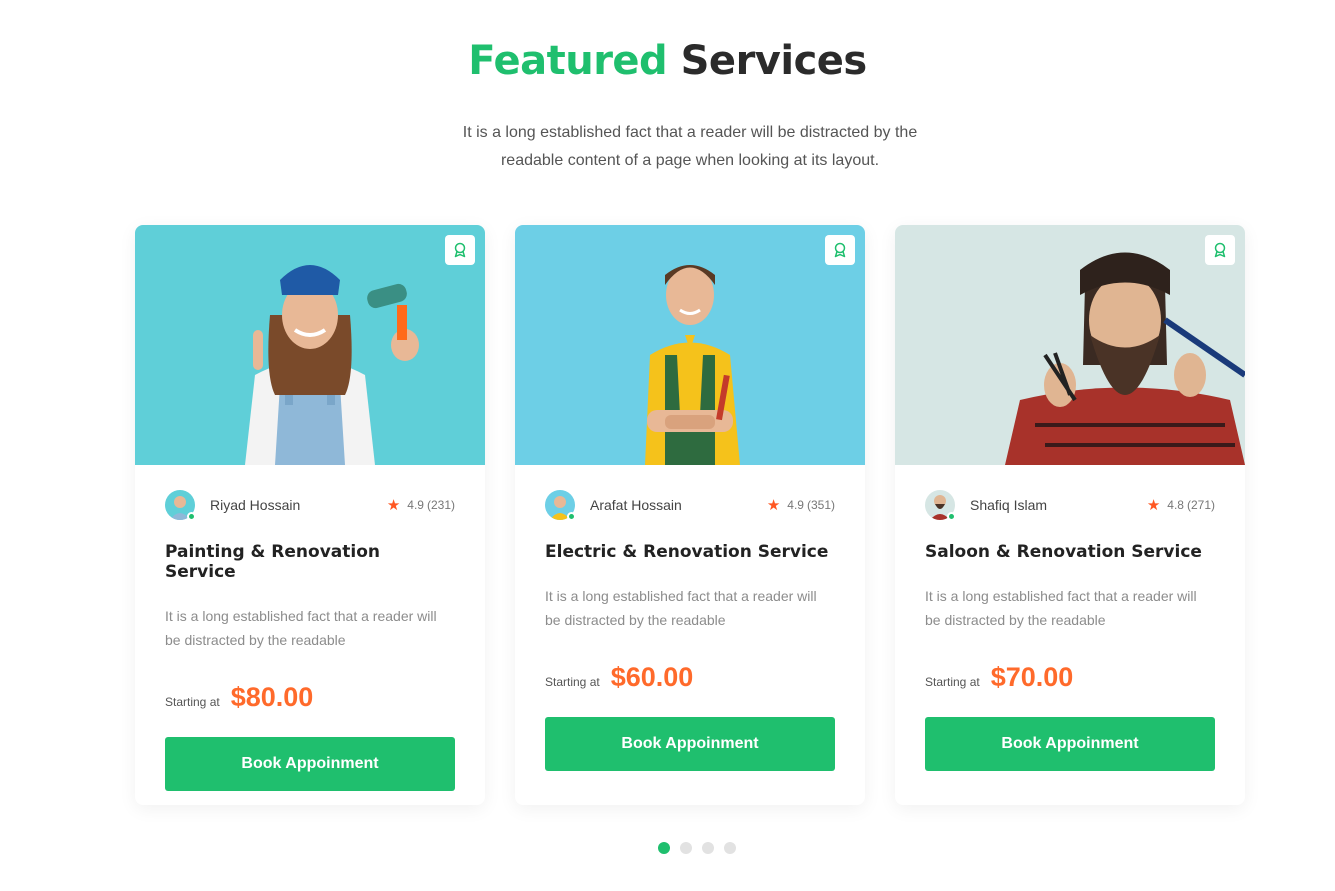 This screenshot has width=1335, height=891. Describe the element at coordinates (697, 848) in the screenshot. I see `carousel-pagination` at that location.